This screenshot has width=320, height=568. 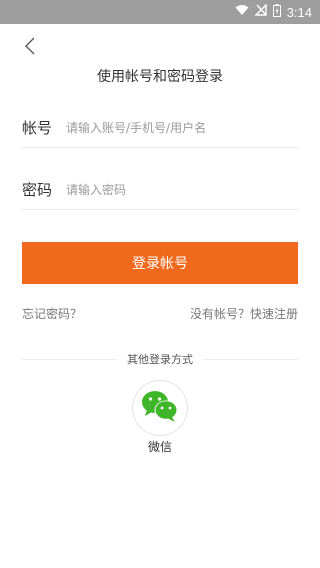 I want to click on divider-line-left, so click(x=69, y=359).